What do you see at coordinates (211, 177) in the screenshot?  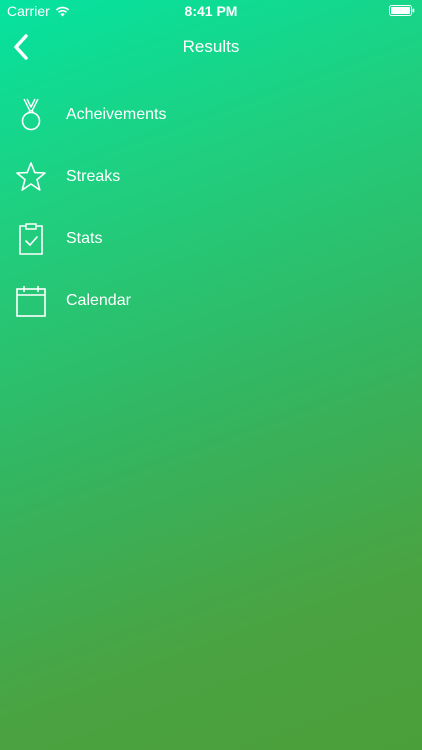 I see `menu-item-streaks: Streaks` at bounding box center [211, 177].